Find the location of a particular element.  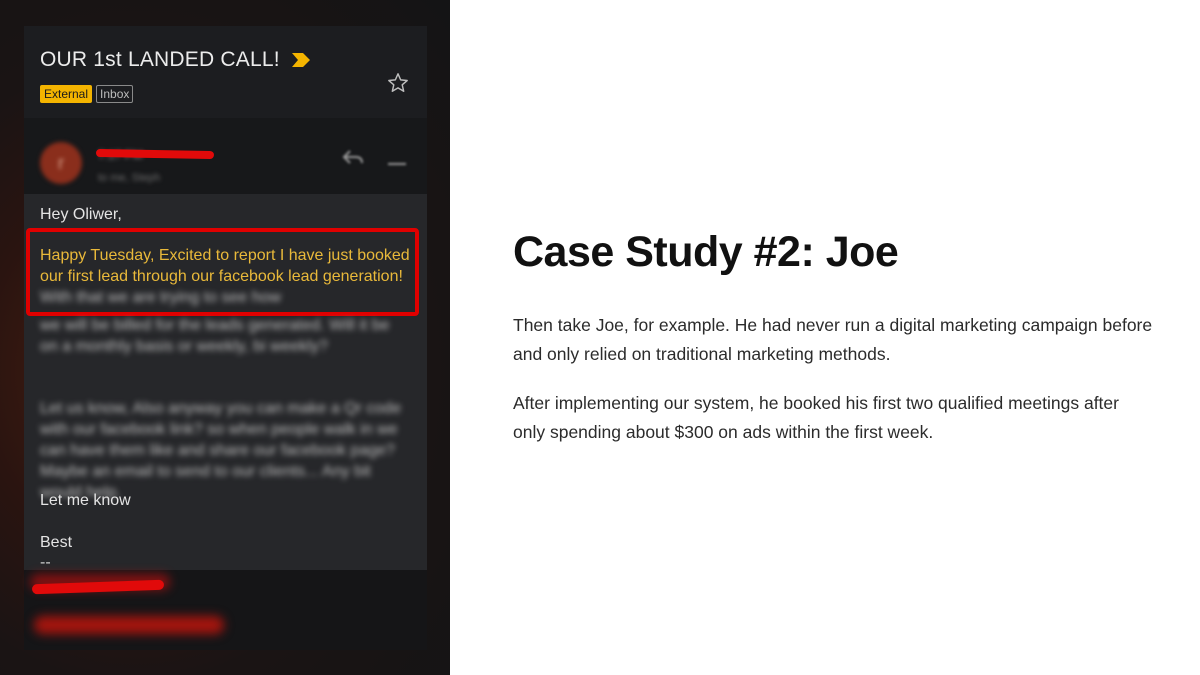

importance-marker-icon is located at coordinates (300, 60).